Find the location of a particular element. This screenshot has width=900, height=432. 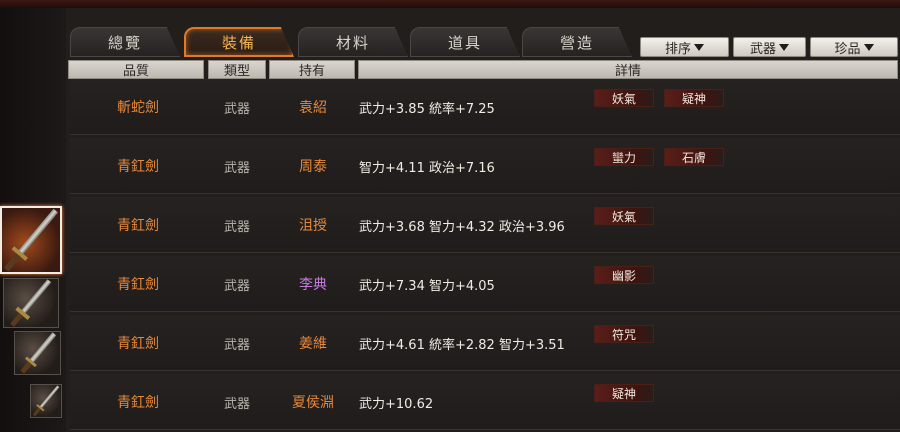

item-detail: 武力+3.68 智力+4.32 政治+3.96 is located at coordinates (462, 227).